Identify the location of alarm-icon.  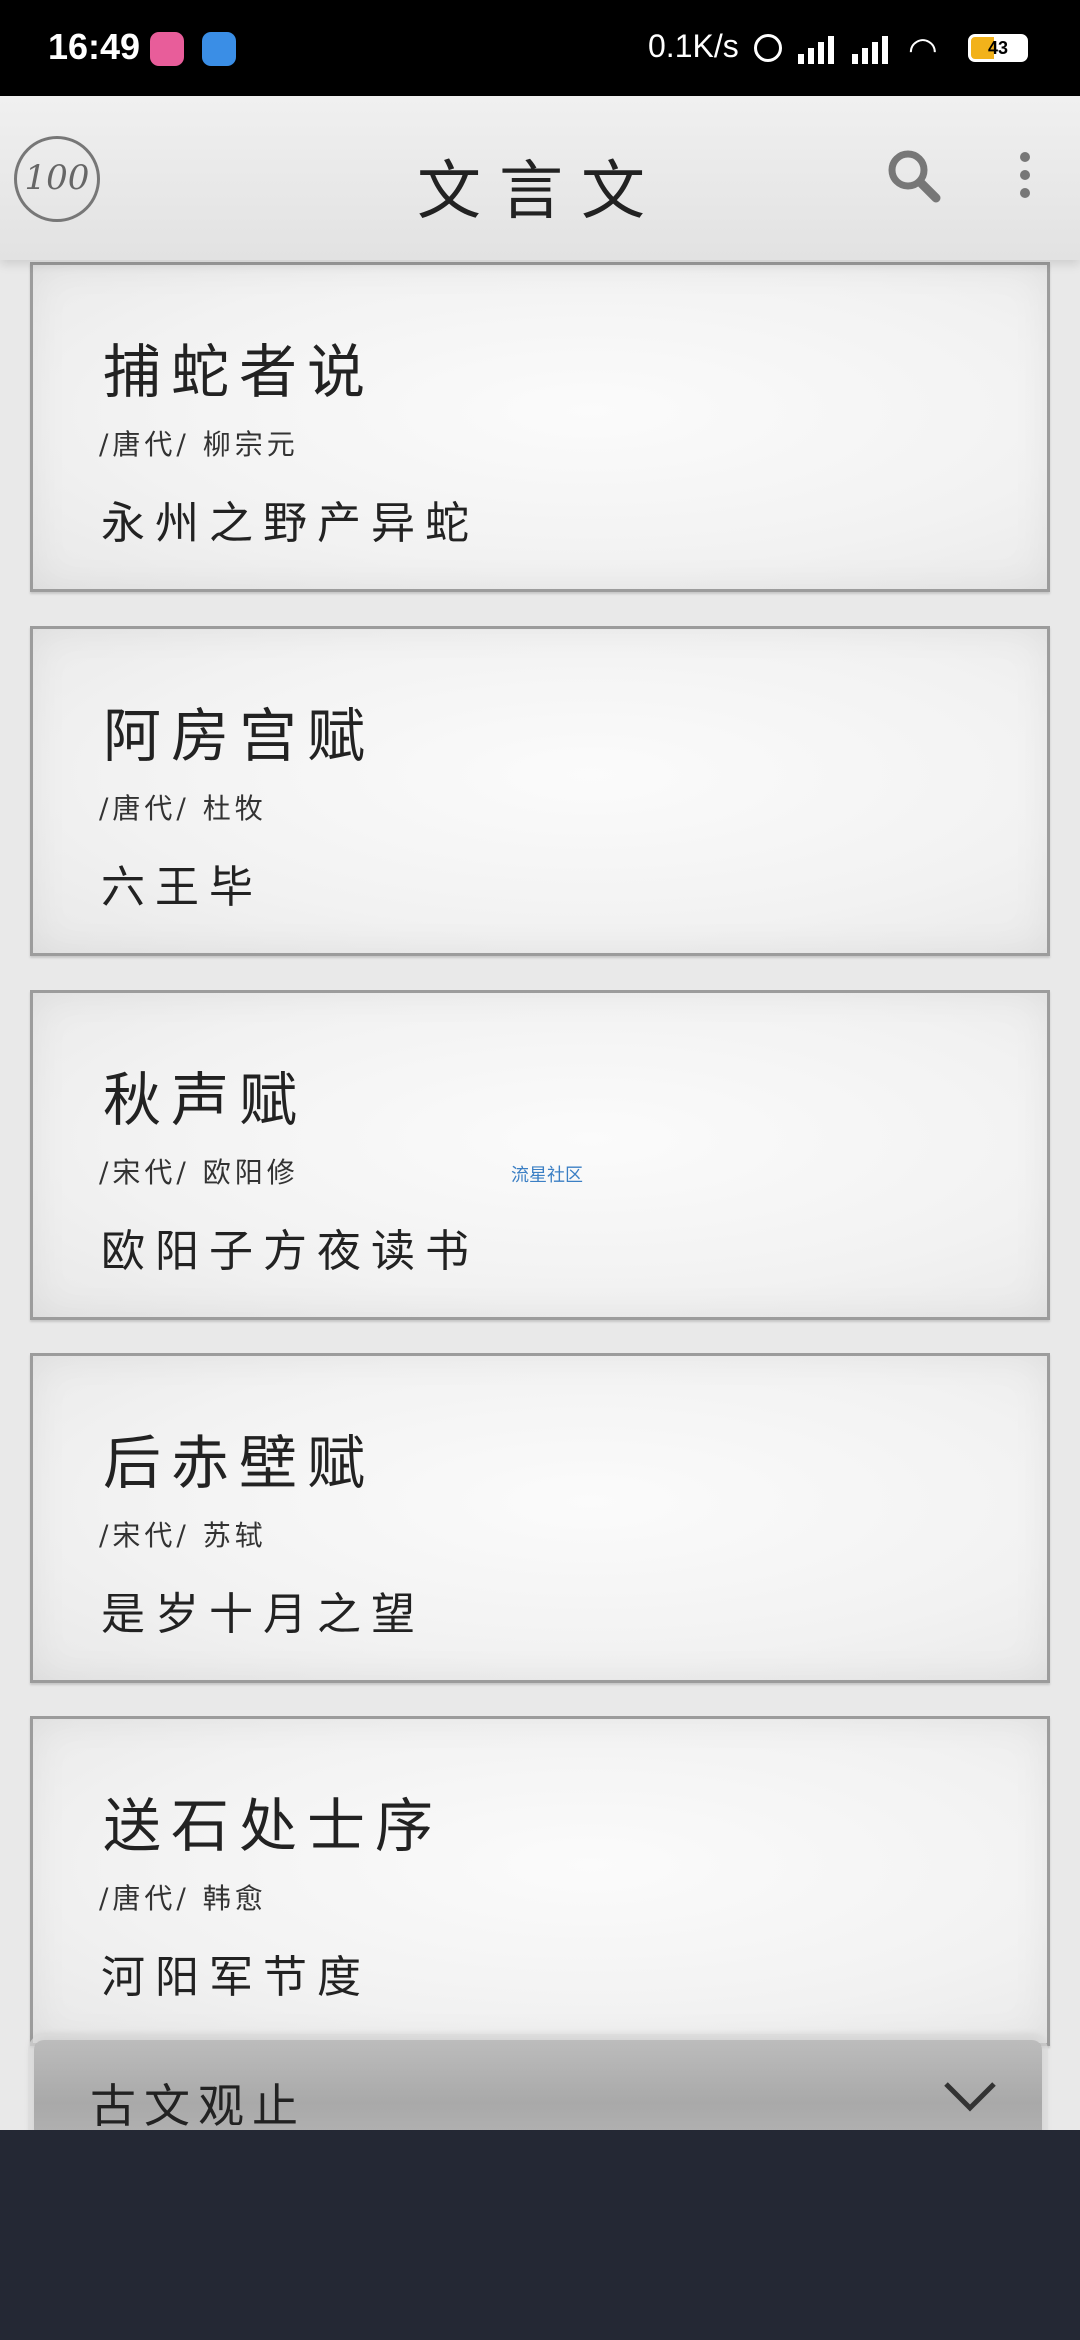
(768, 48).